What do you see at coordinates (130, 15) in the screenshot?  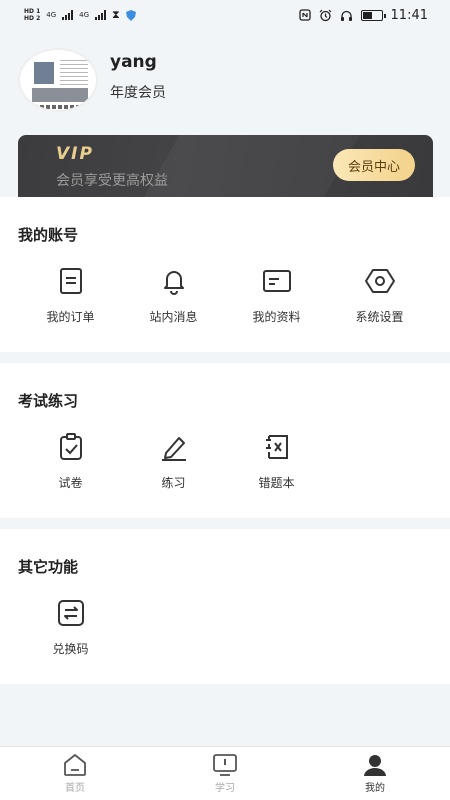 I see `shield-icon` at bounding box center [130, 15].